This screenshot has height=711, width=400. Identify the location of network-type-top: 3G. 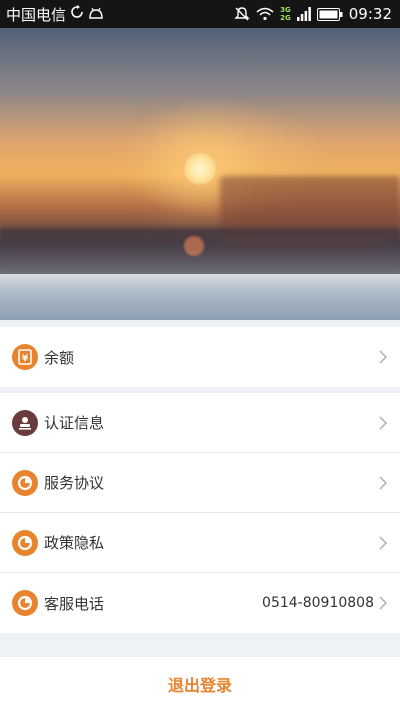
(285, 10).